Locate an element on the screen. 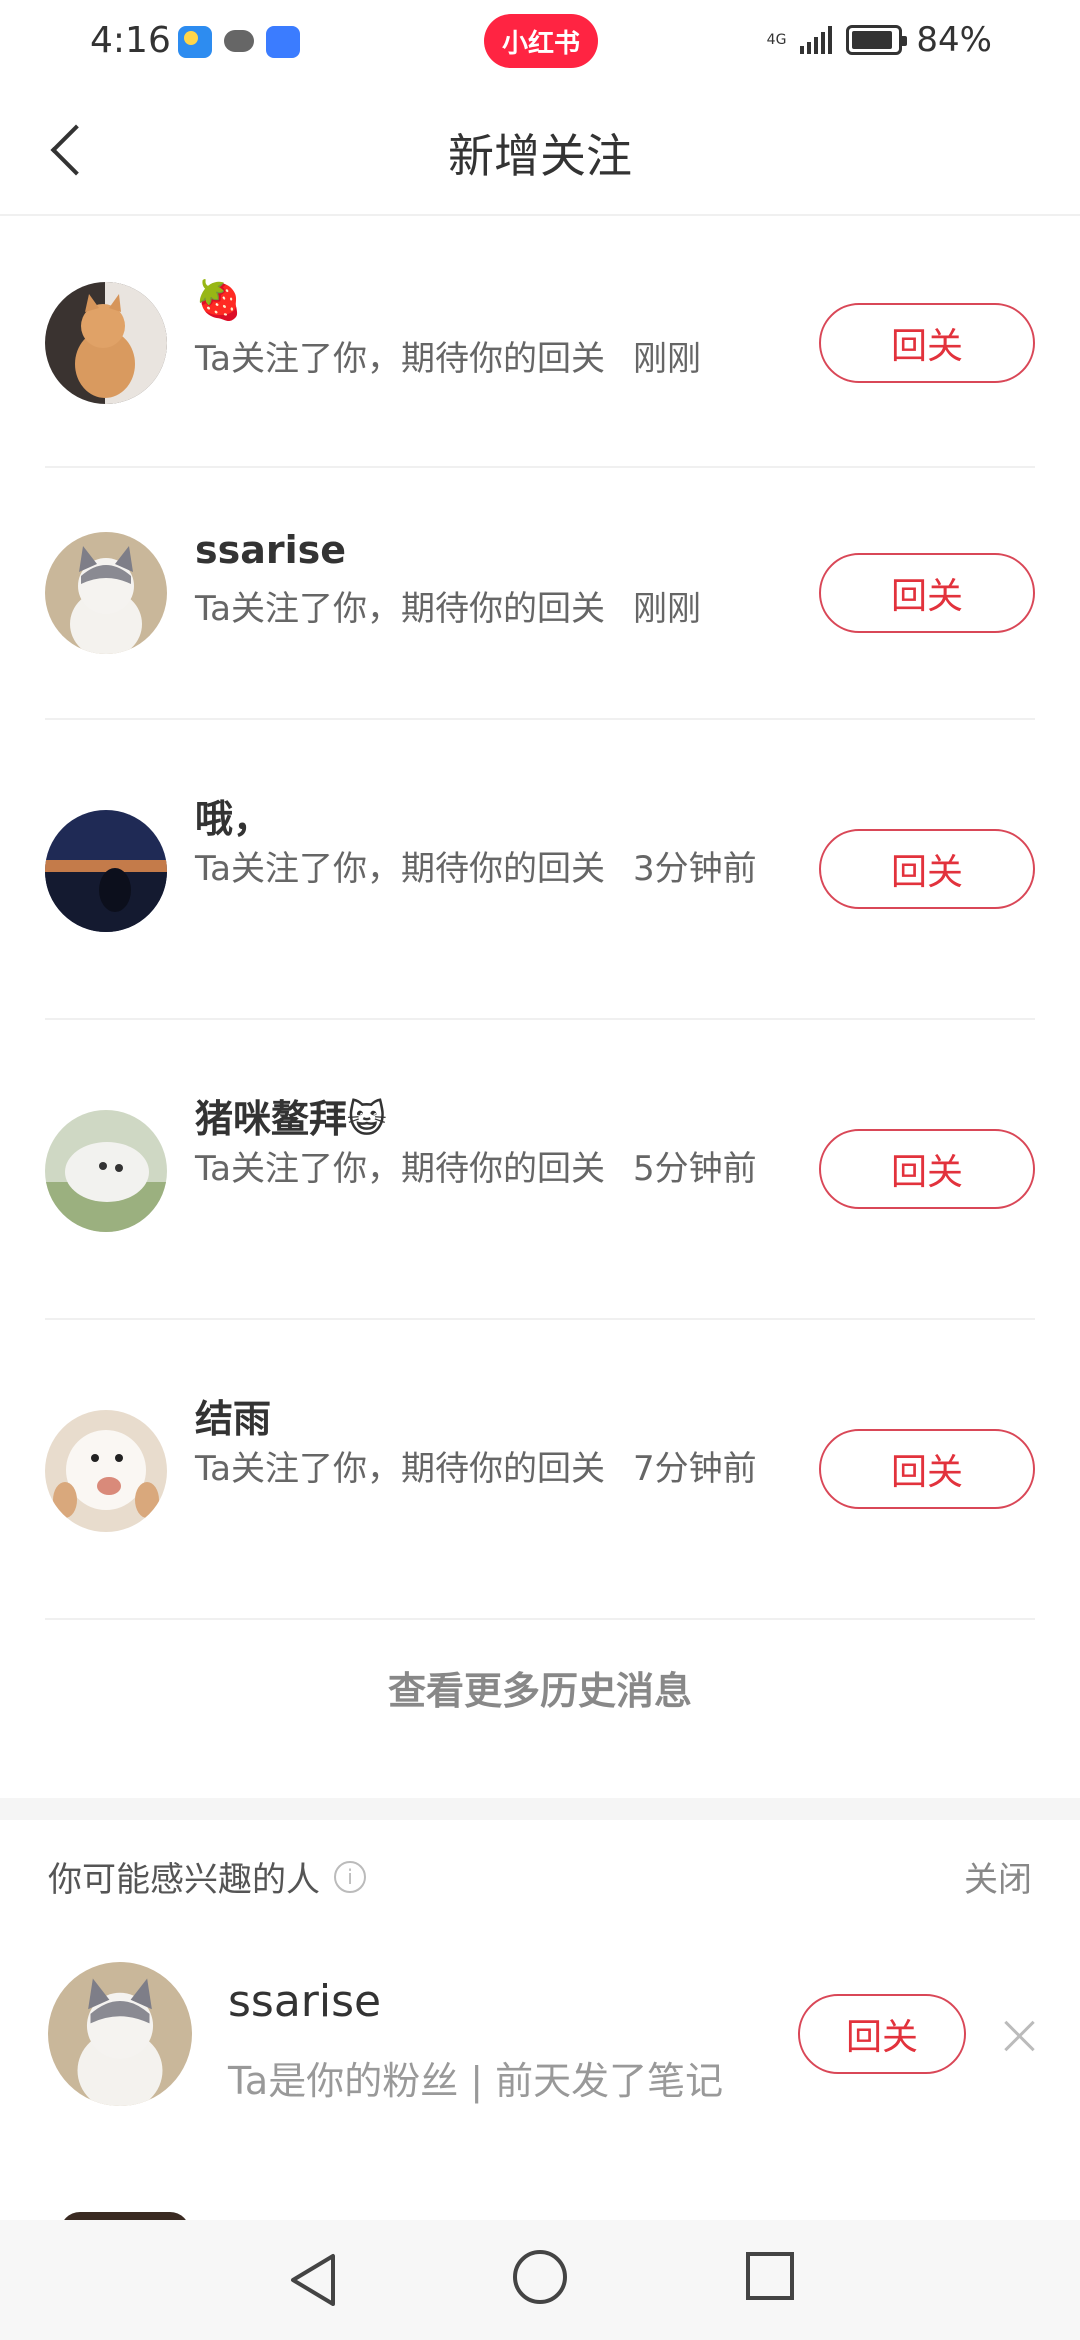 The image size is (1080, 2340). battery-percent: 84% is located at coordinates (954, 40).